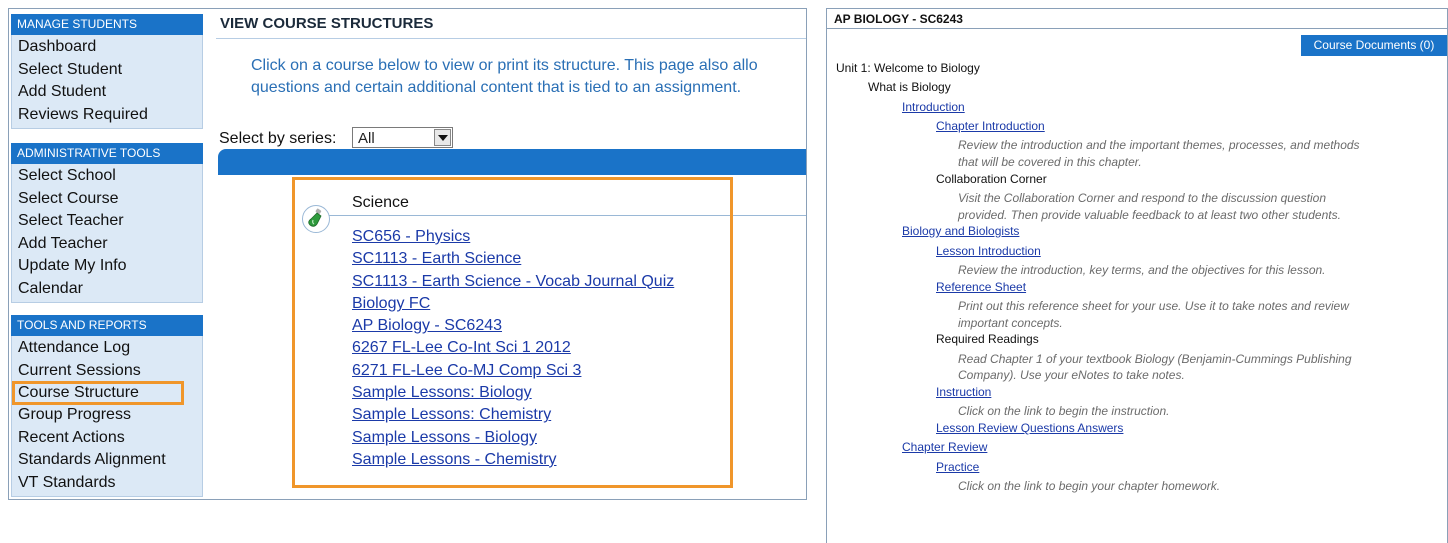 Image resolution: width=1448 pixels, height=543 pixels. What do you see at coordinates (107, 176) in the screenshot?
I see `sidebar-item-select-school: Select School` at bounding box center [107, 176].